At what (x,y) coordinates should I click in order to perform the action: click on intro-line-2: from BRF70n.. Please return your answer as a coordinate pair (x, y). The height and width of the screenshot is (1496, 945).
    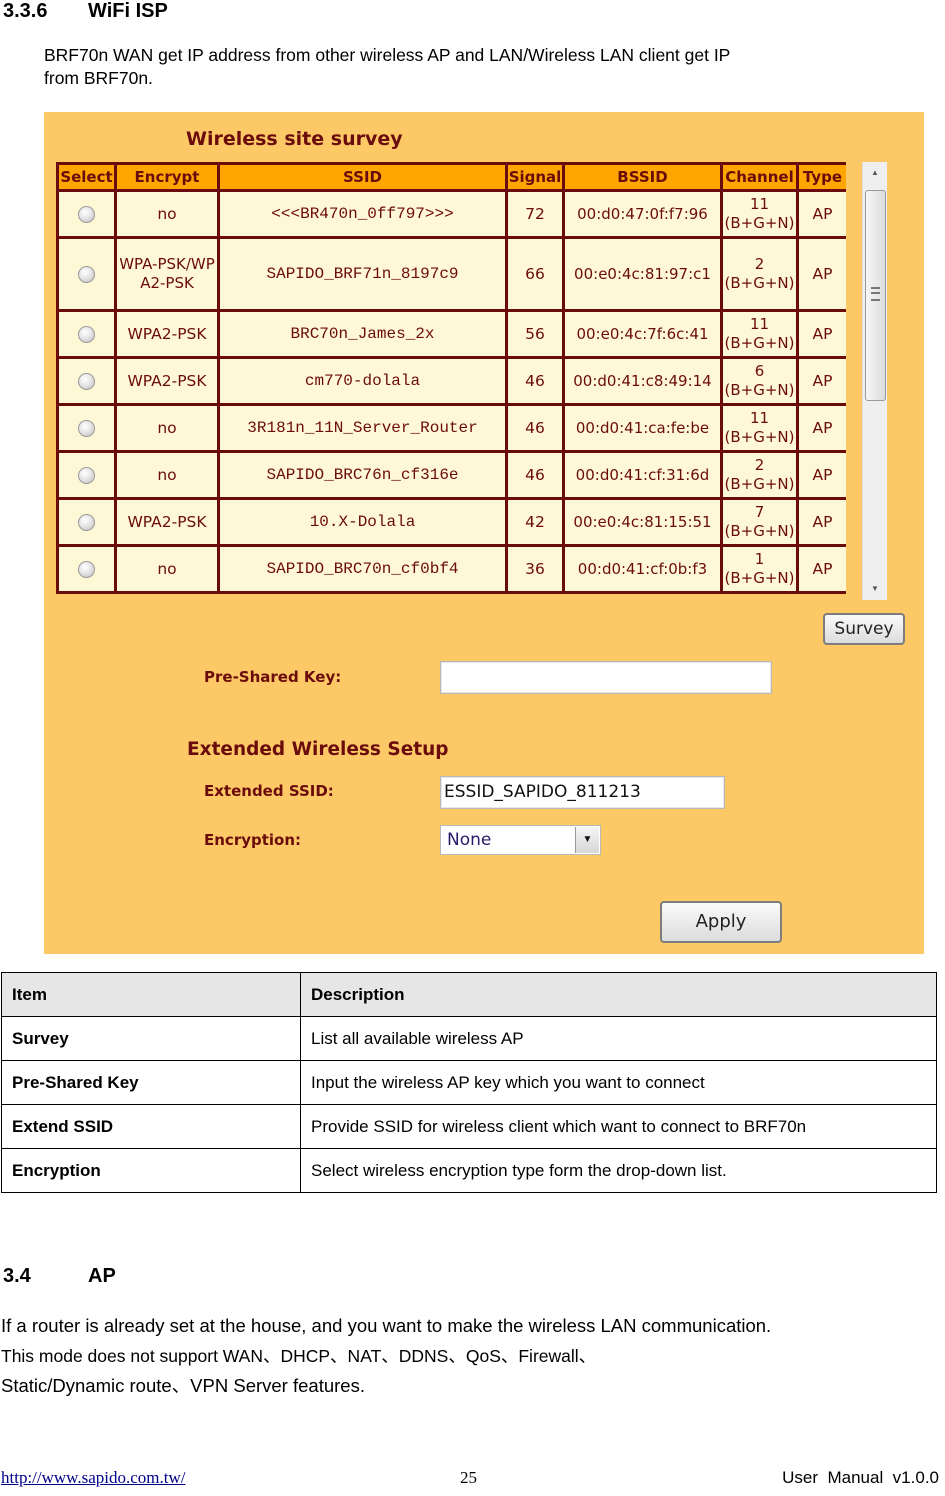
    Looking at the image, I should click on (98, 78).